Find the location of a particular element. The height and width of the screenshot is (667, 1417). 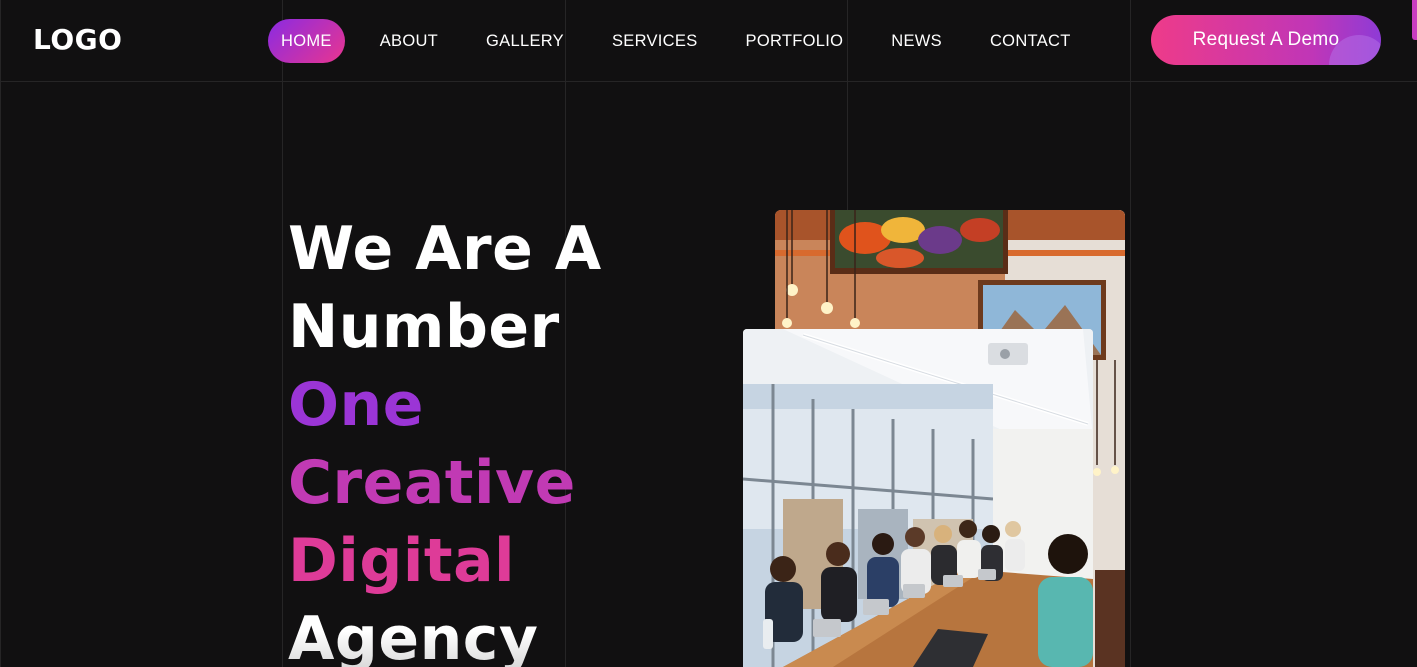

hero-line: Agency is located at coordinates (445, 633).